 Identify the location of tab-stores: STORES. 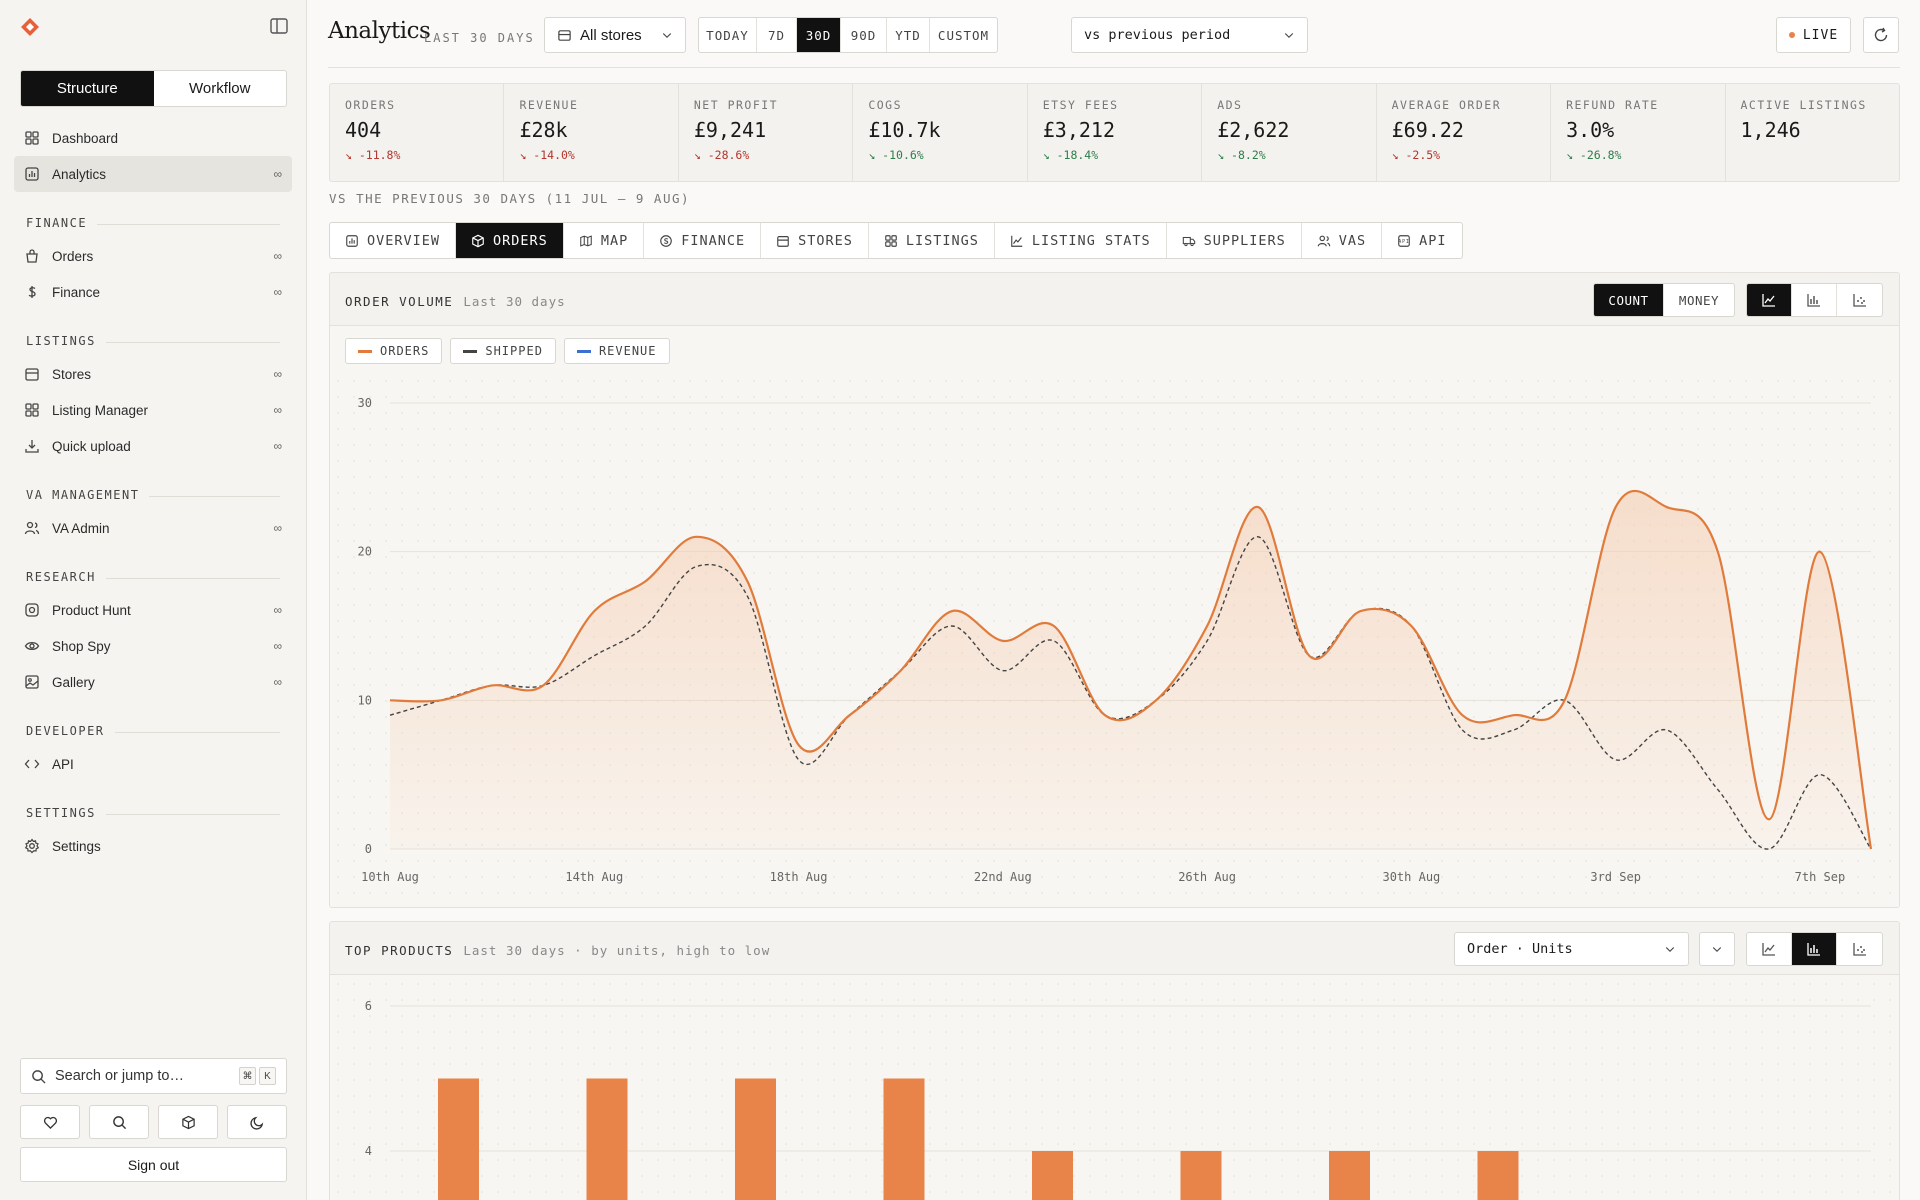
(815, 240).